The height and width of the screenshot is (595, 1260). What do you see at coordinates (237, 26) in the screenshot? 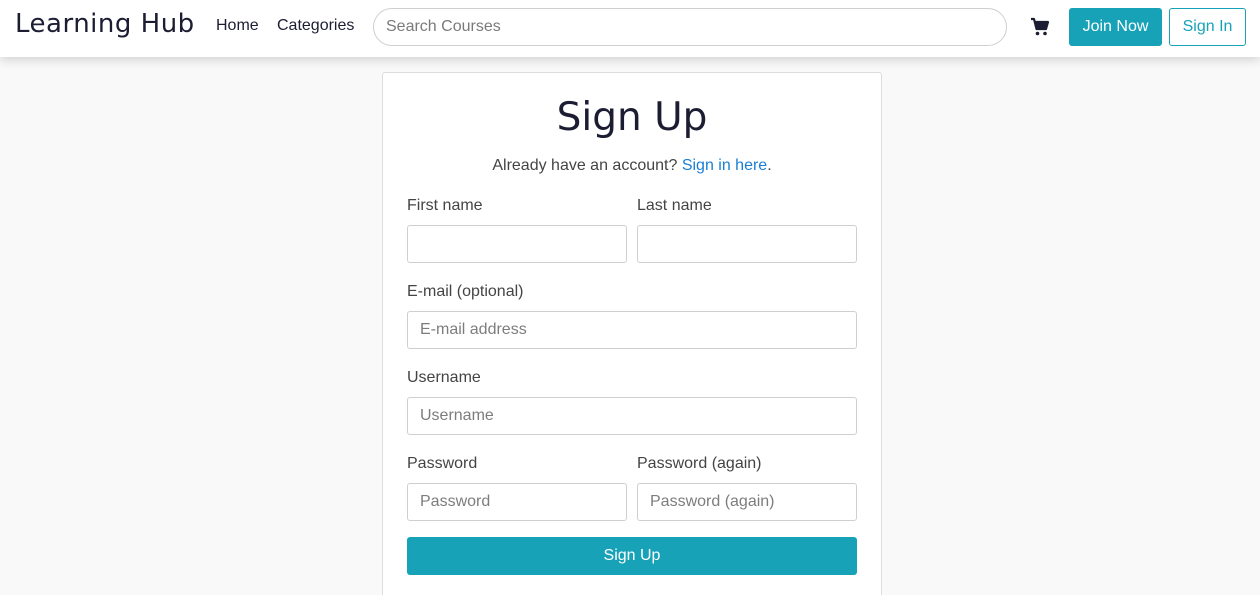
I see `nav-link-home: Home` at bounding box center [237, 26].